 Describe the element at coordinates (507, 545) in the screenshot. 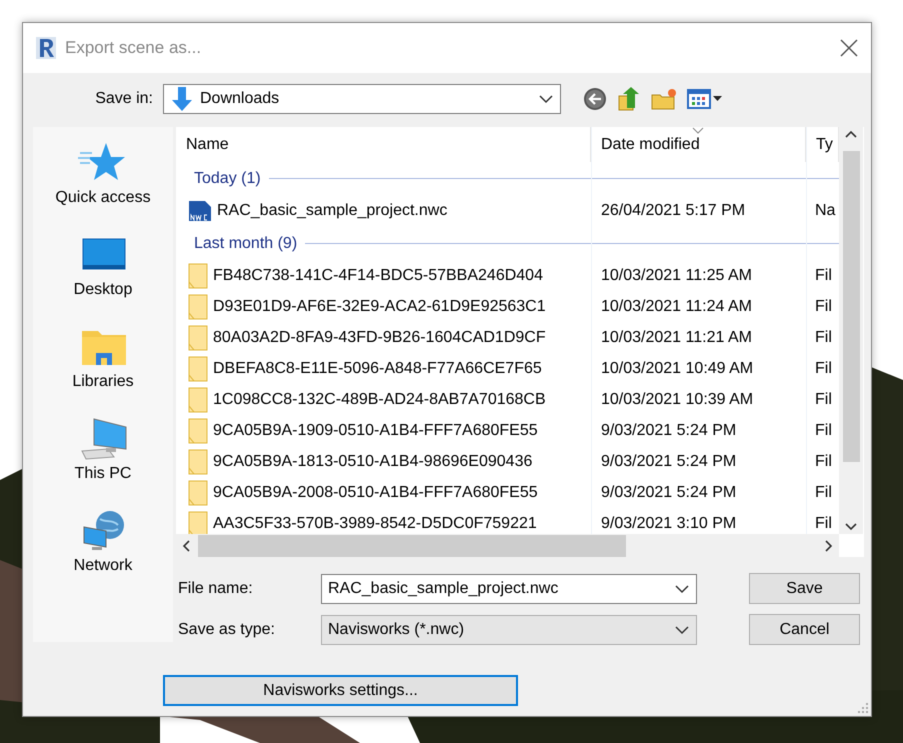

I see `horizontal-scrollbar` at that location.